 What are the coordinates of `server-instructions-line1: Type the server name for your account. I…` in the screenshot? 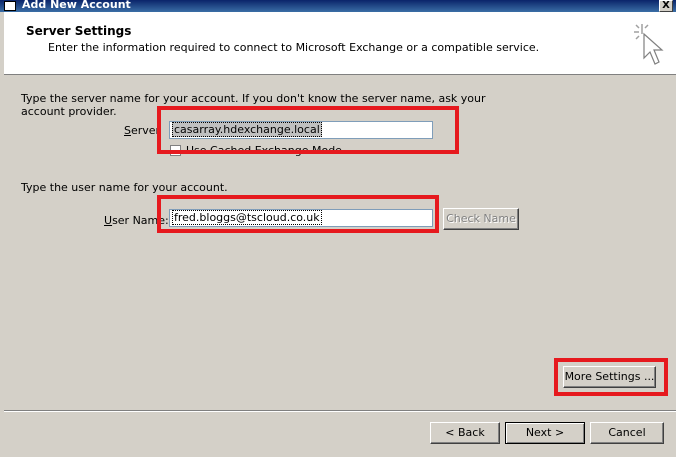 It's located at (253, 98).